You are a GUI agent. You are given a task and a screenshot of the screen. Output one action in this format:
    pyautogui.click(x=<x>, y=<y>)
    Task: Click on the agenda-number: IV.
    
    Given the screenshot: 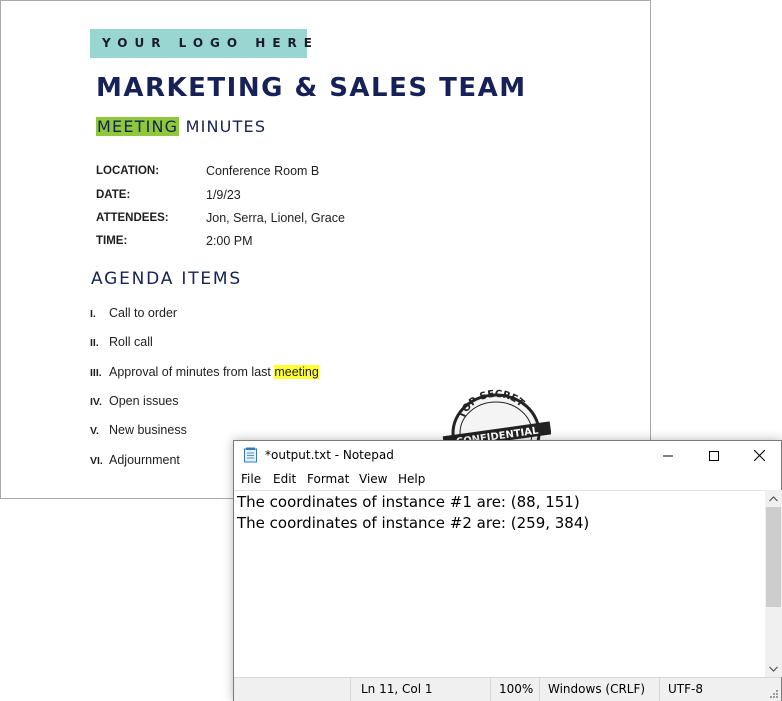 What is the action you would take?
    pyautogui.click(x=96, y=402)
    